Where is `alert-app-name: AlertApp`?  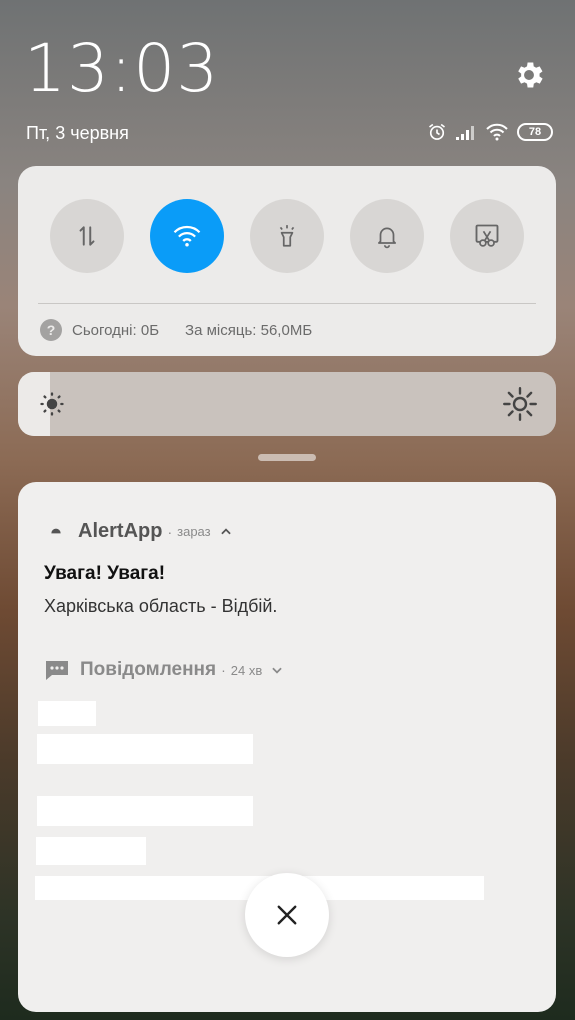 alert-app-name: AlertApp is located at coordinates (120, 531).